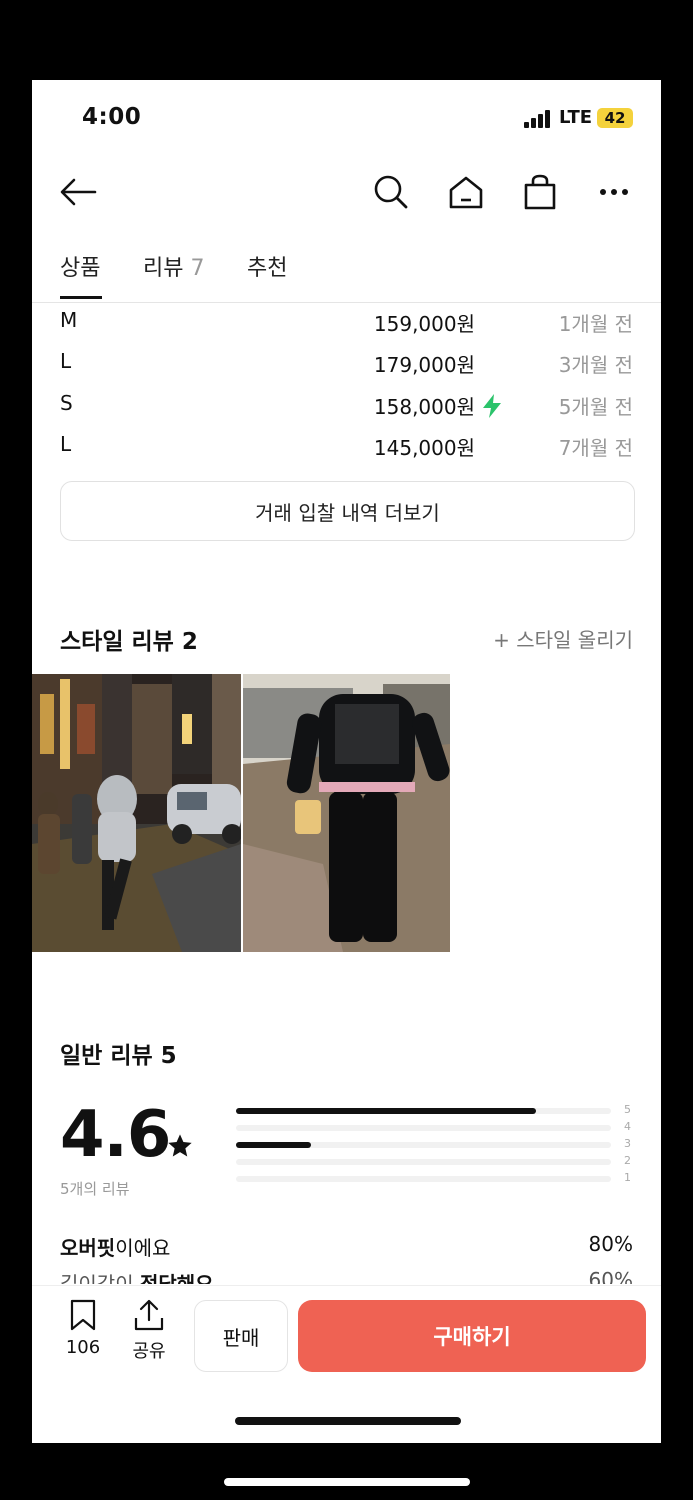 This screenshot has height=1500, width=693. I want to click on trade-row: M 159,000원 1개월 전, so click(346, 322).